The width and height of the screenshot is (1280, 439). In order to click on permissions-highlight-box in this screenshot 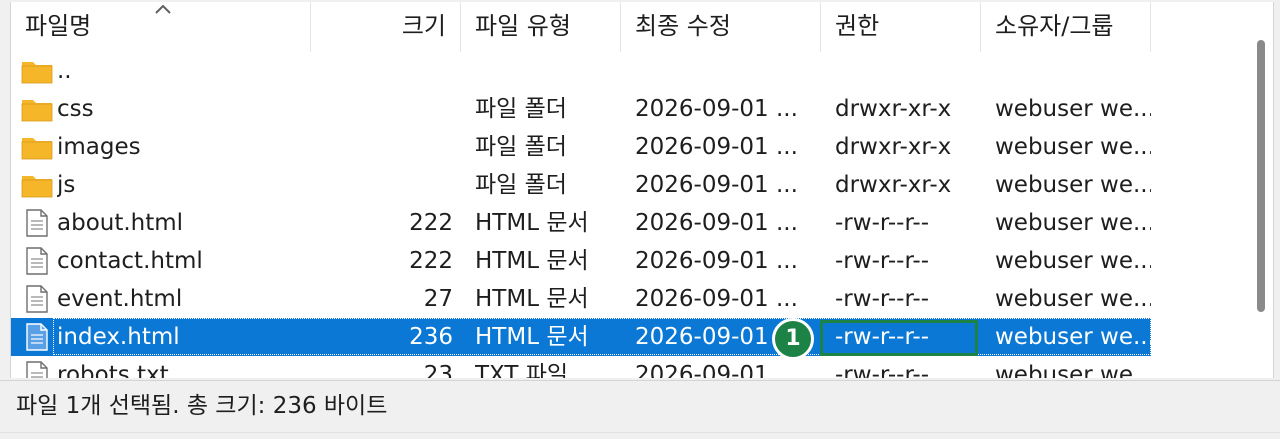, I will do `click(899, 338)`.